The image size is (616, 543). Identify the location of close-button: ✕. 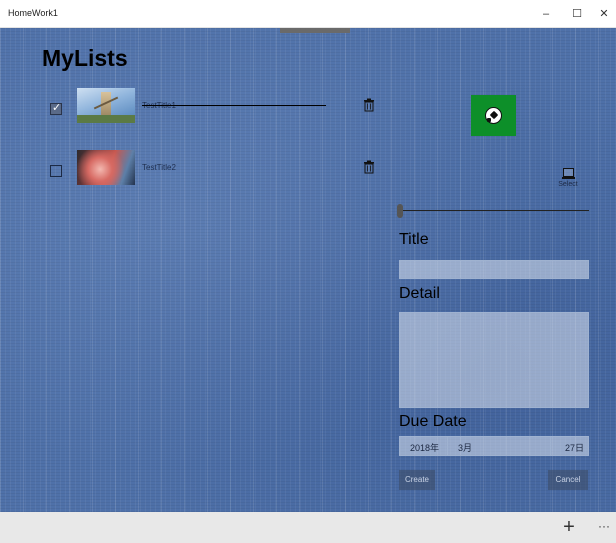
(603, 14).